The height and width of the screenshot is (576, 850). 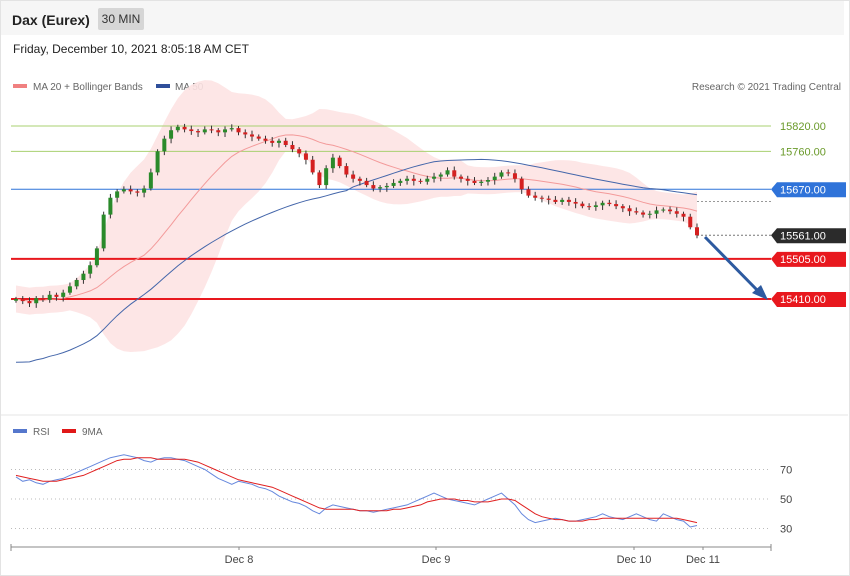 What do you see at coordinates (803, 260) in the screenshot?
I see `level-value: 15505.00` at bounding box center [803, 260].